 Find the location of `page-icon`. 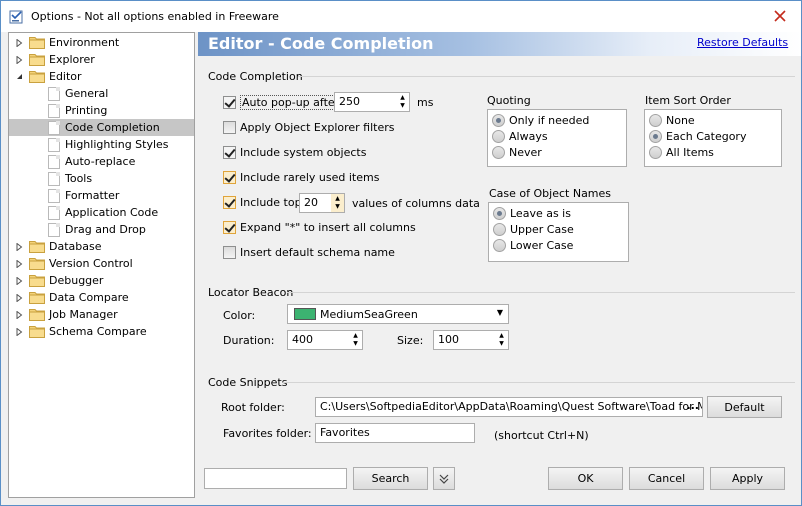

page-icon is located at coordinates (54, 93).